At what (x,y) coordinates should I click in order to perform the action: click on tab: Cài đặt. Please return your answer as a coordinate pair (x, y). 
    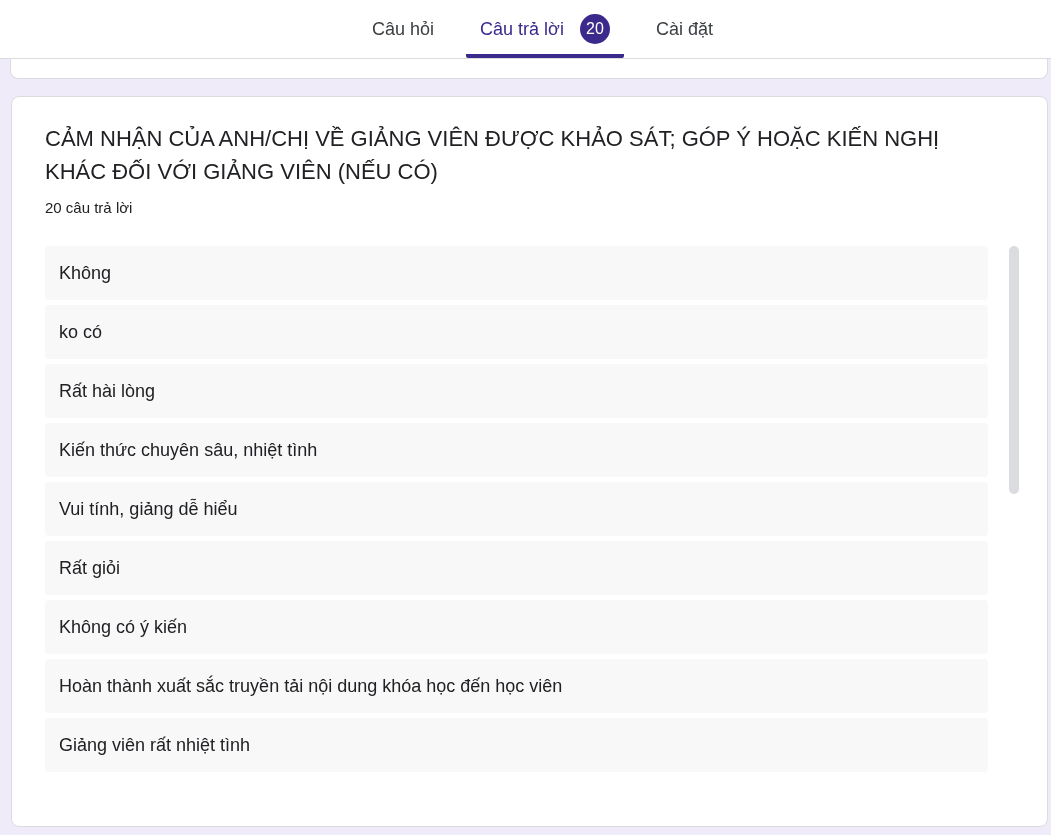
    Looking at the image, I should click on (684, 29).